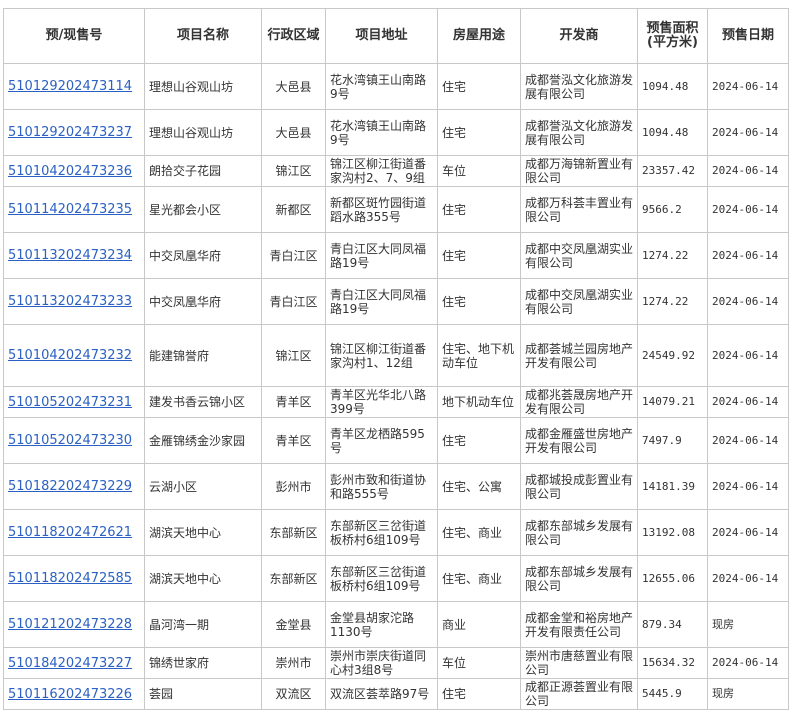  Describe the element at coordinates (70, 209) in the screenshot. I see `presale-number-link: 510114202473235` at that location.